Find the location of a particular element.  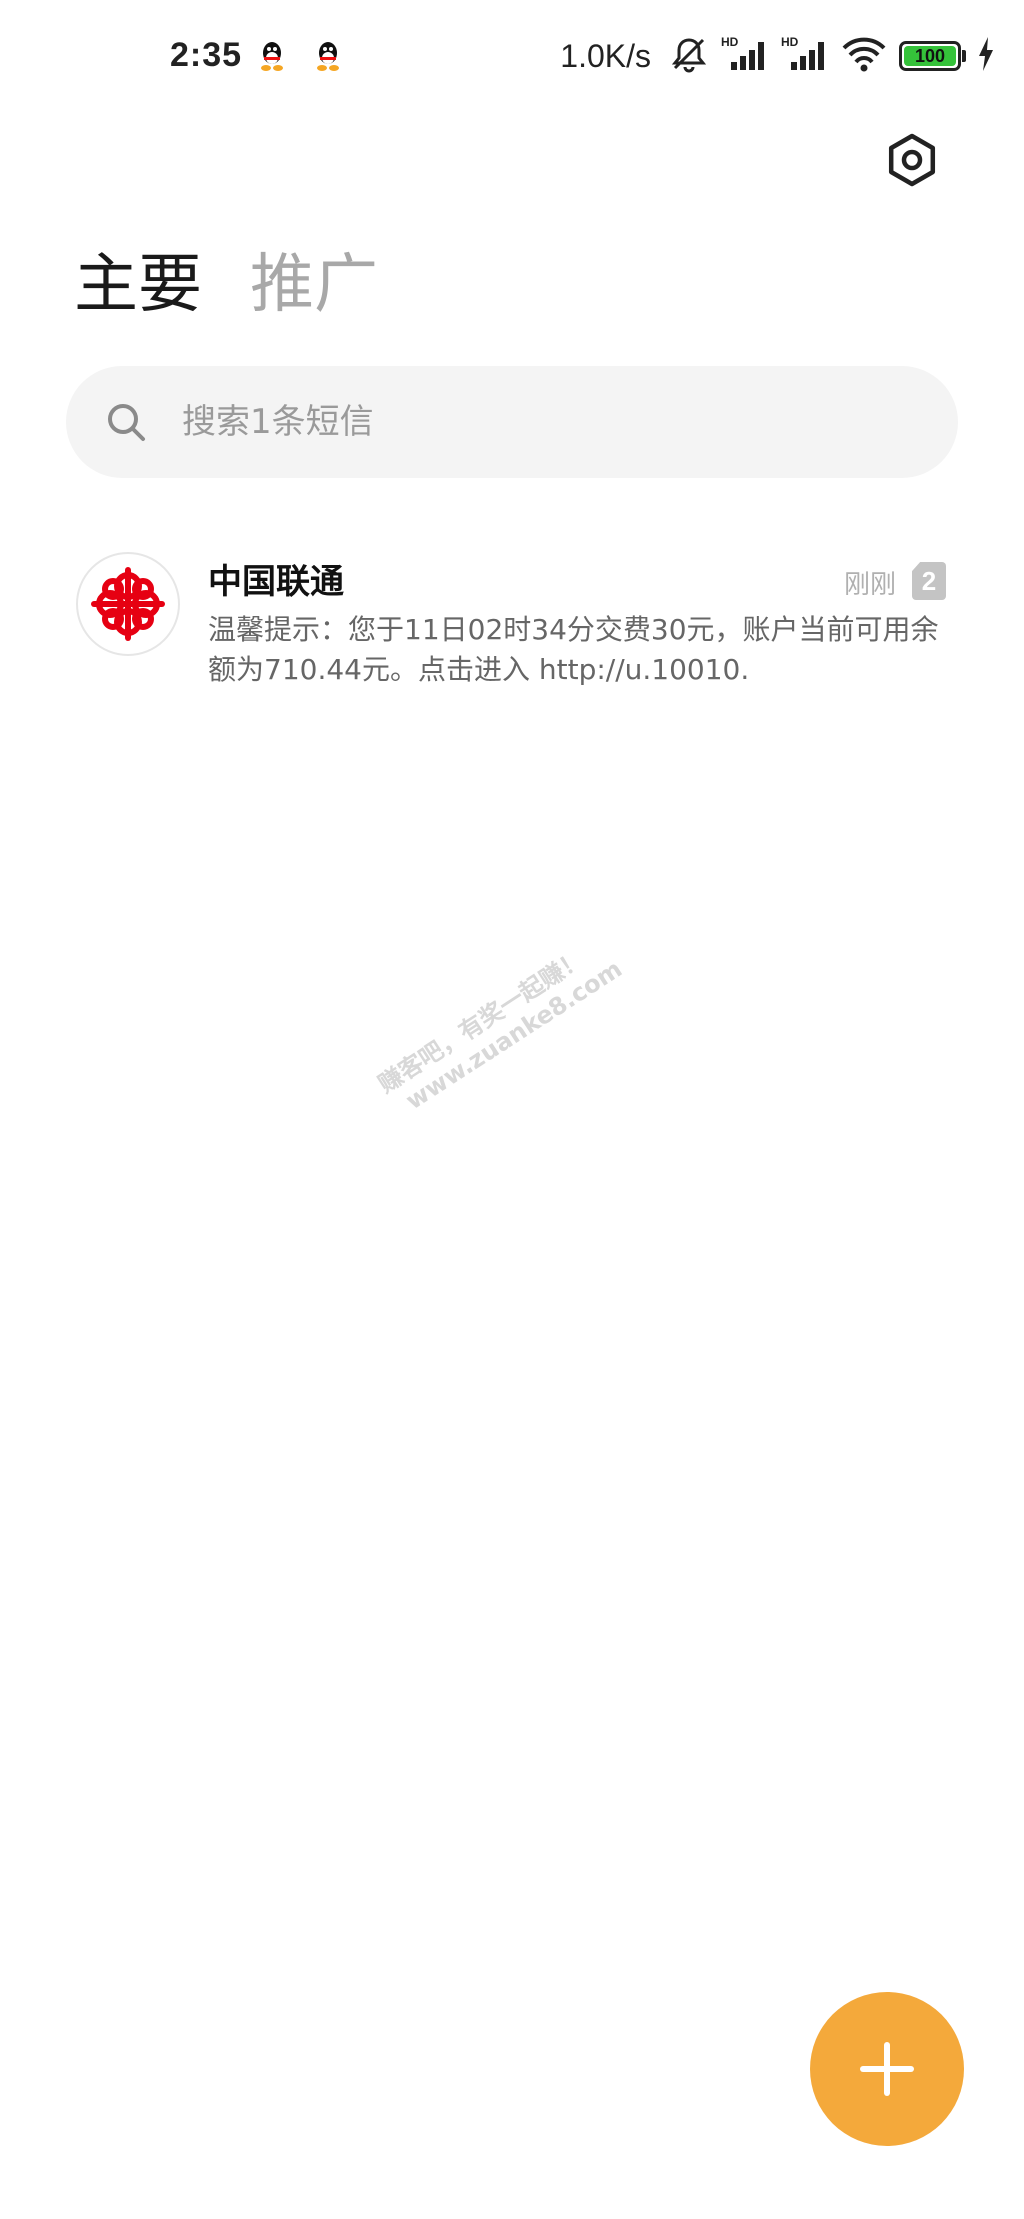

status-time: 2:35 is located at coordinates (206, 55).